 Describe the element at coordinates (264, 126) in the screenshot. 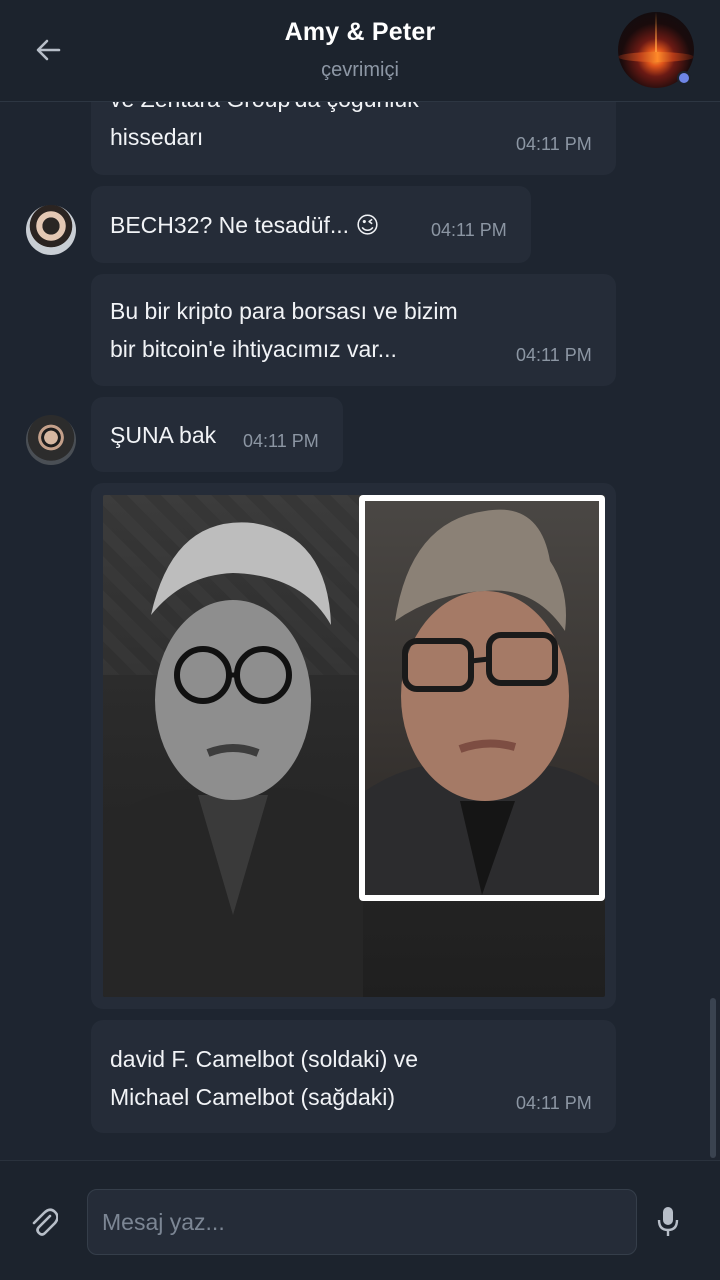

I see `message-text: ve Zentara Group'da çoğunluk hissedarı` at that location.